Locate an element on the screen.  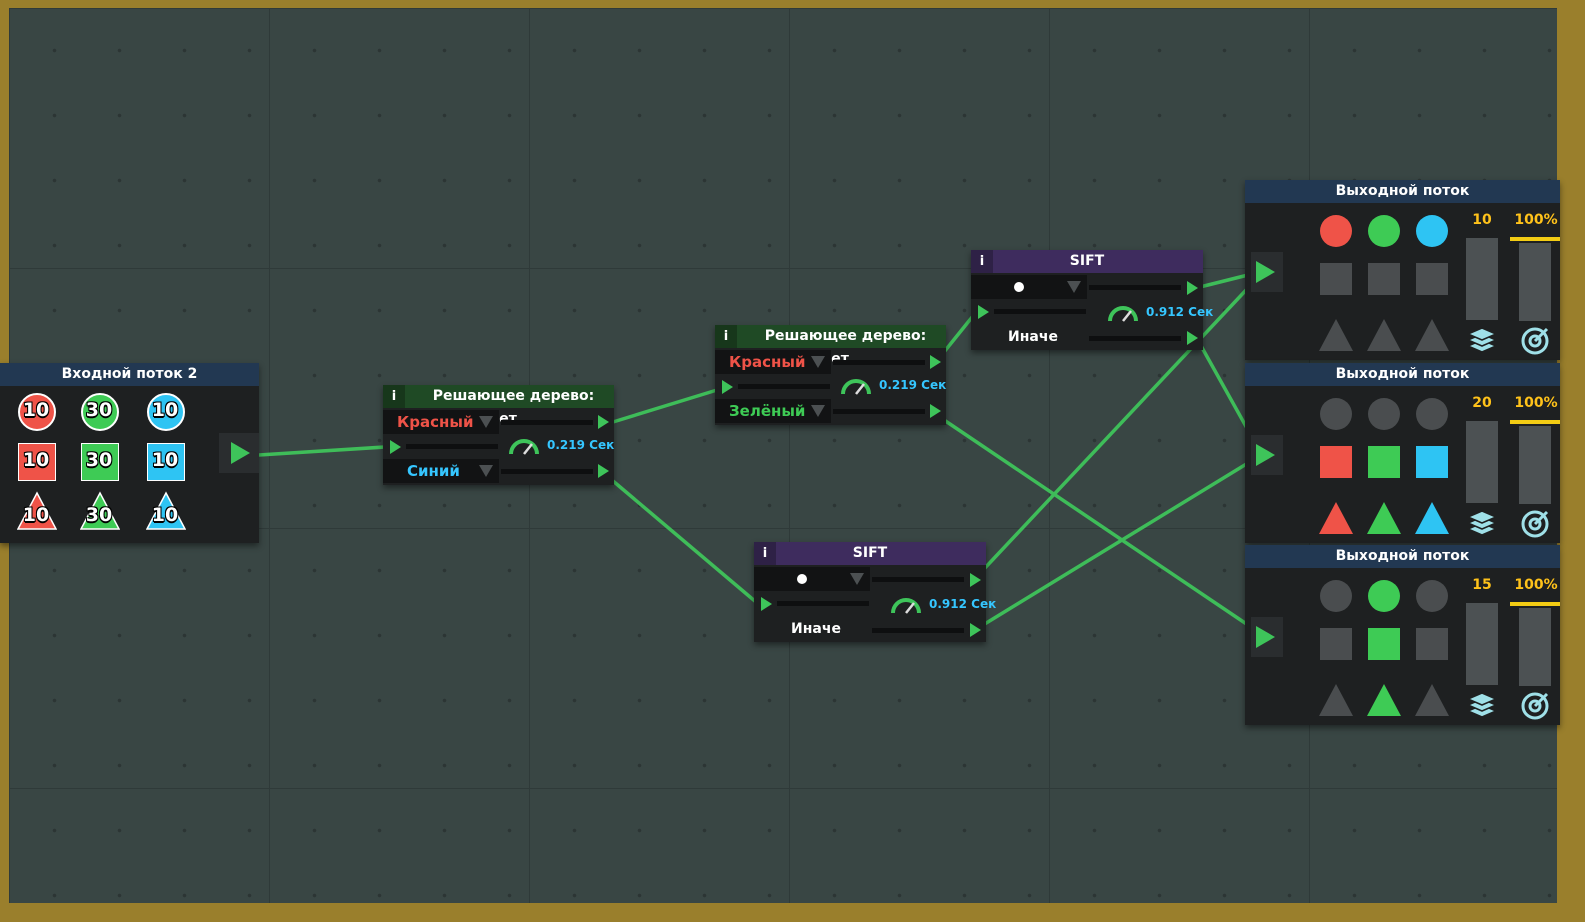
output-count: 20 is located at coordinates (1482, 403).